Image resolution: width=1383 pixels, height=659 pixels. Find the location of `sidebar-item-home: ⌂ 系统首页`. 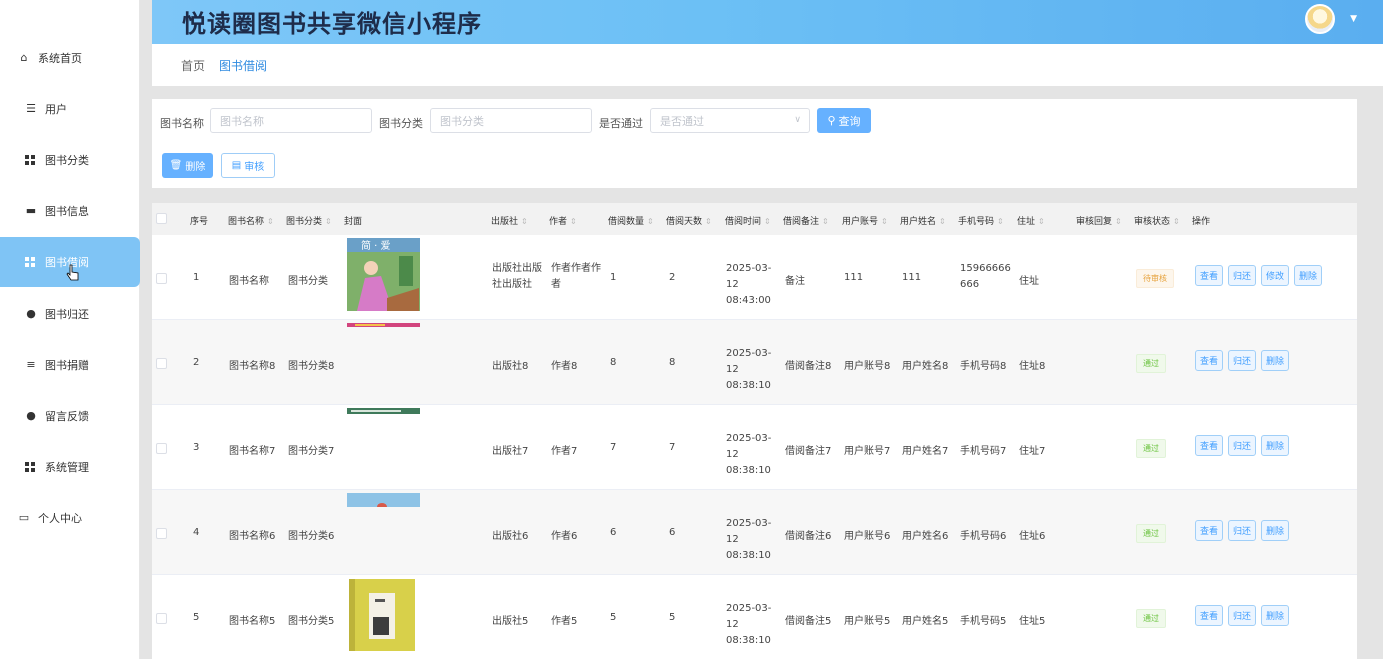

sidebar-item-home: ⌂ 系统首页 is located at coordinates (70, 58).